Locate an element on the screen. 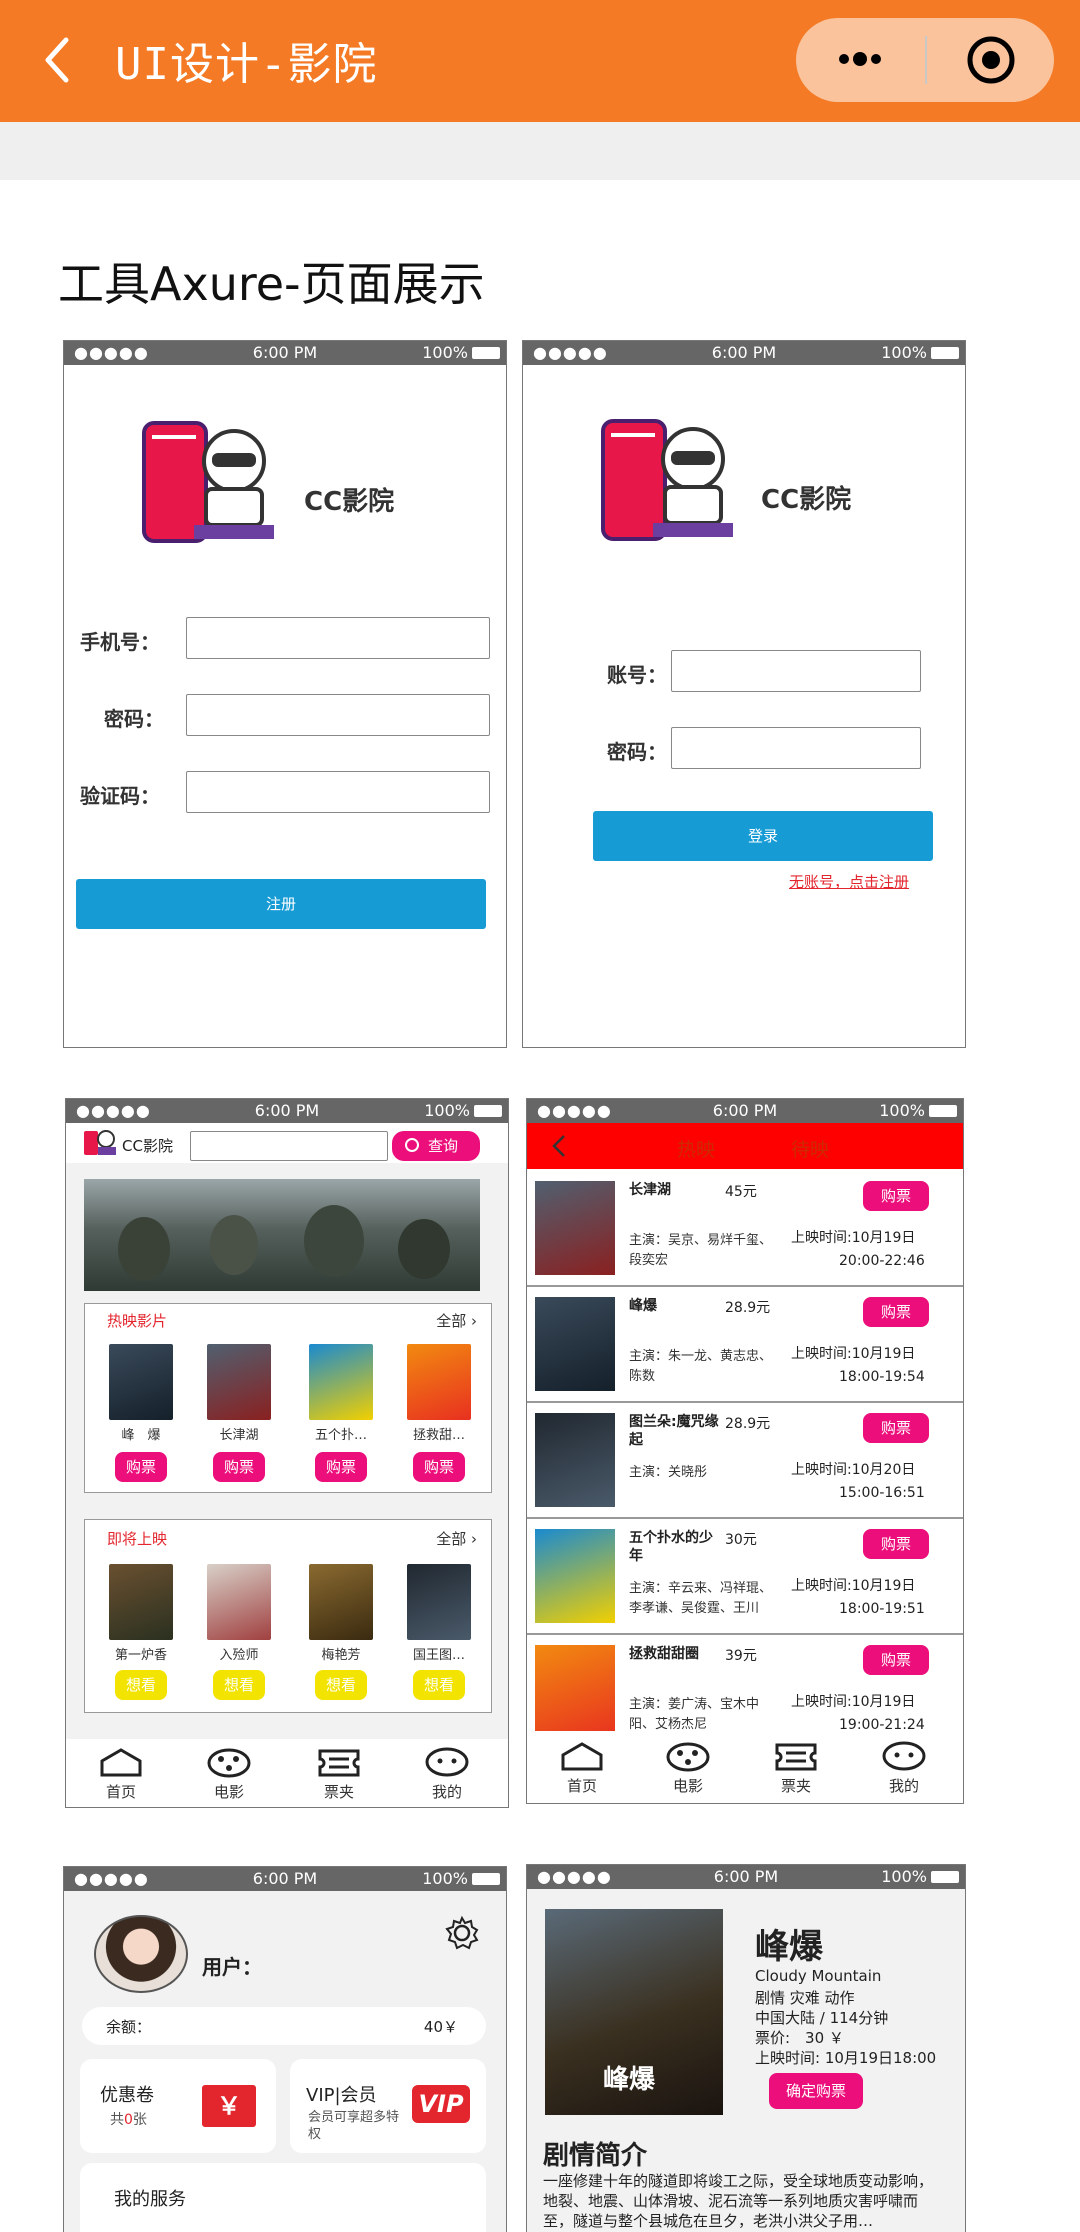 The image size is (1080, 2232). register-screen: ●●●●● 6:00 PM 100% CC影院 手机号： 密码： 验证码： 注册 is located at coordinates (285, 694).